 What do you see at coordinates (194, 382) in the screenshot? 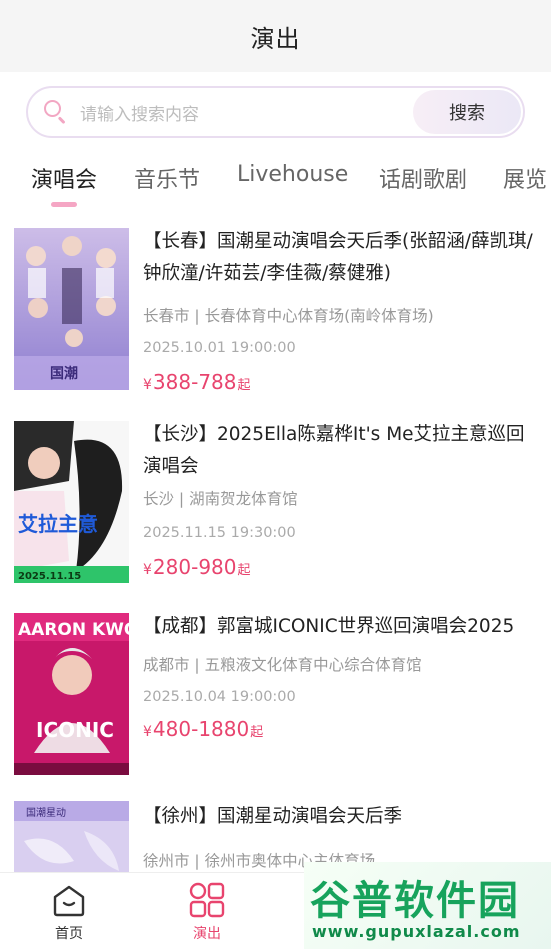
I see `price-value: 388-788` at bounding box center [194, 382].